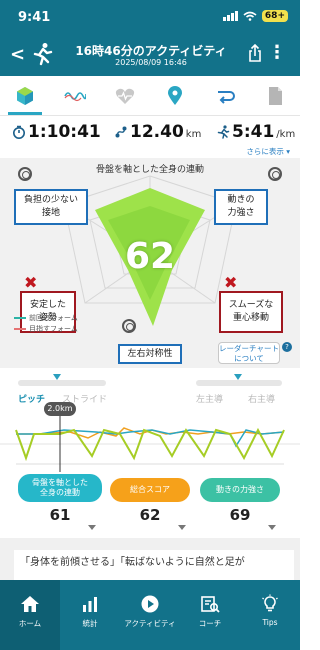  I want to click on wave-icon, so click(75, 96).